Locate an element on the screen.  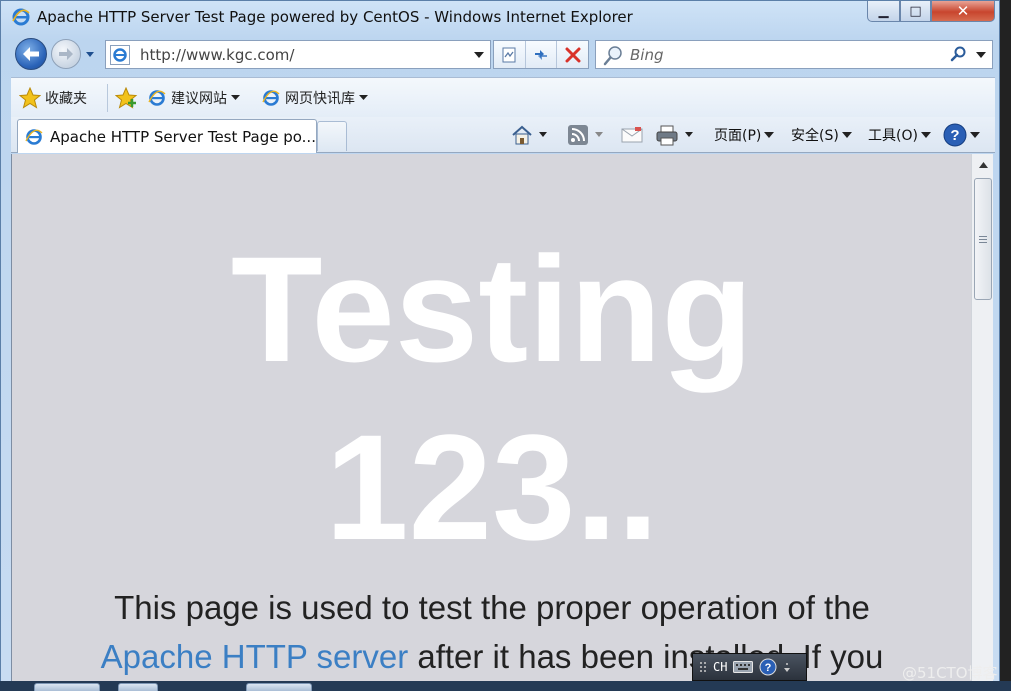
input-language-label: CH is located at coordinates (720, 667).